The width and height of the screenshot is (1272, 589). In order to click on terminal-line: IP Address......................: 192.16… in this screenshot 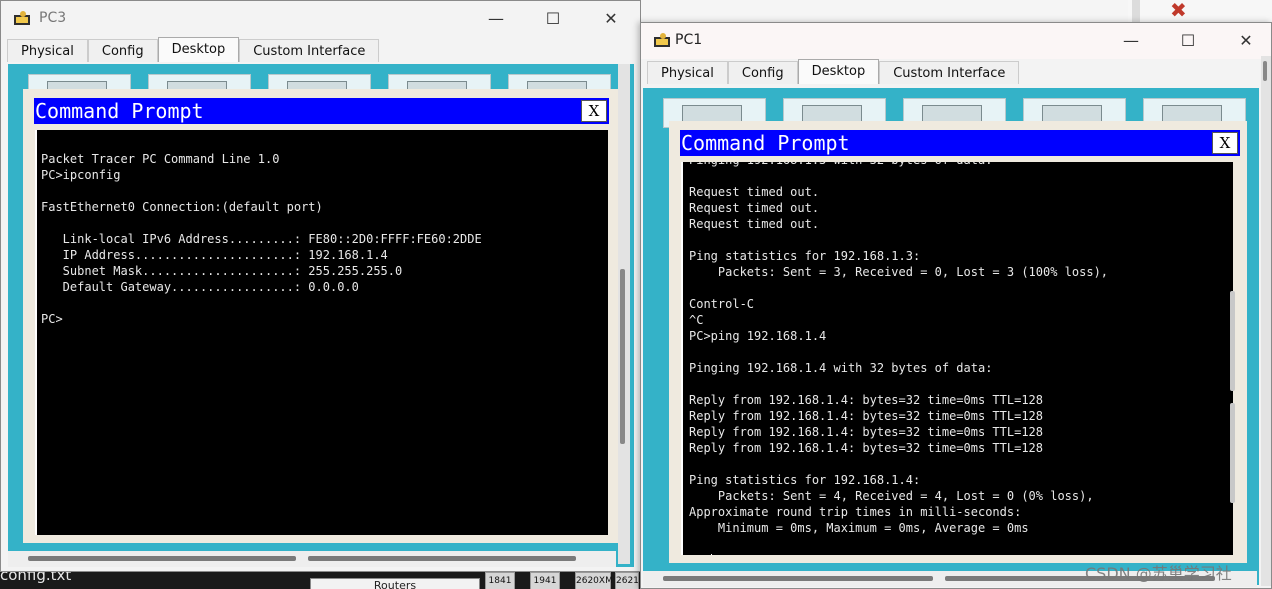, I will do `click(214, 255)`.